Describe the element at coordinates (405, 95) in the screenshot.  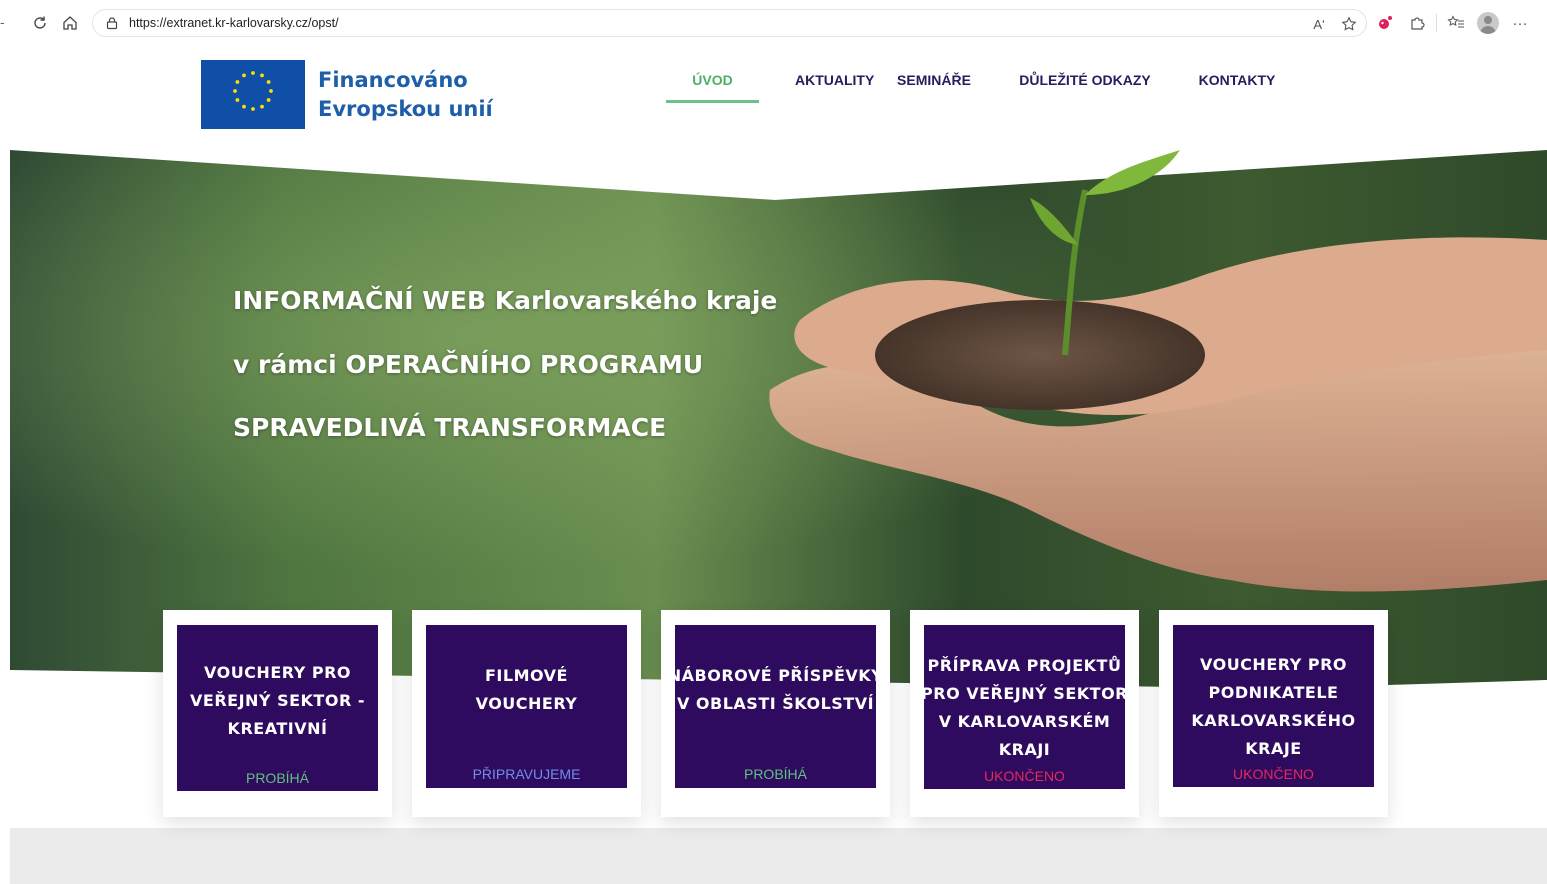
I see `eu-funding-title: Financováno Evropskou unií` at that location.